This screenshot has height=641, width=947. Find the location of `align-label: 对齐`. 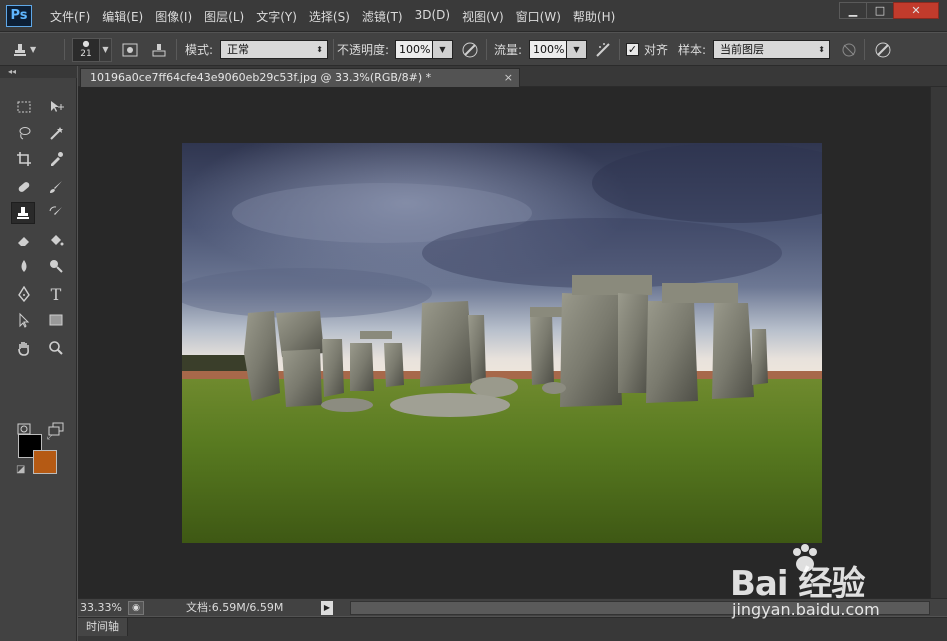

align-label: 对齐 is located at coordinates (656, 50).